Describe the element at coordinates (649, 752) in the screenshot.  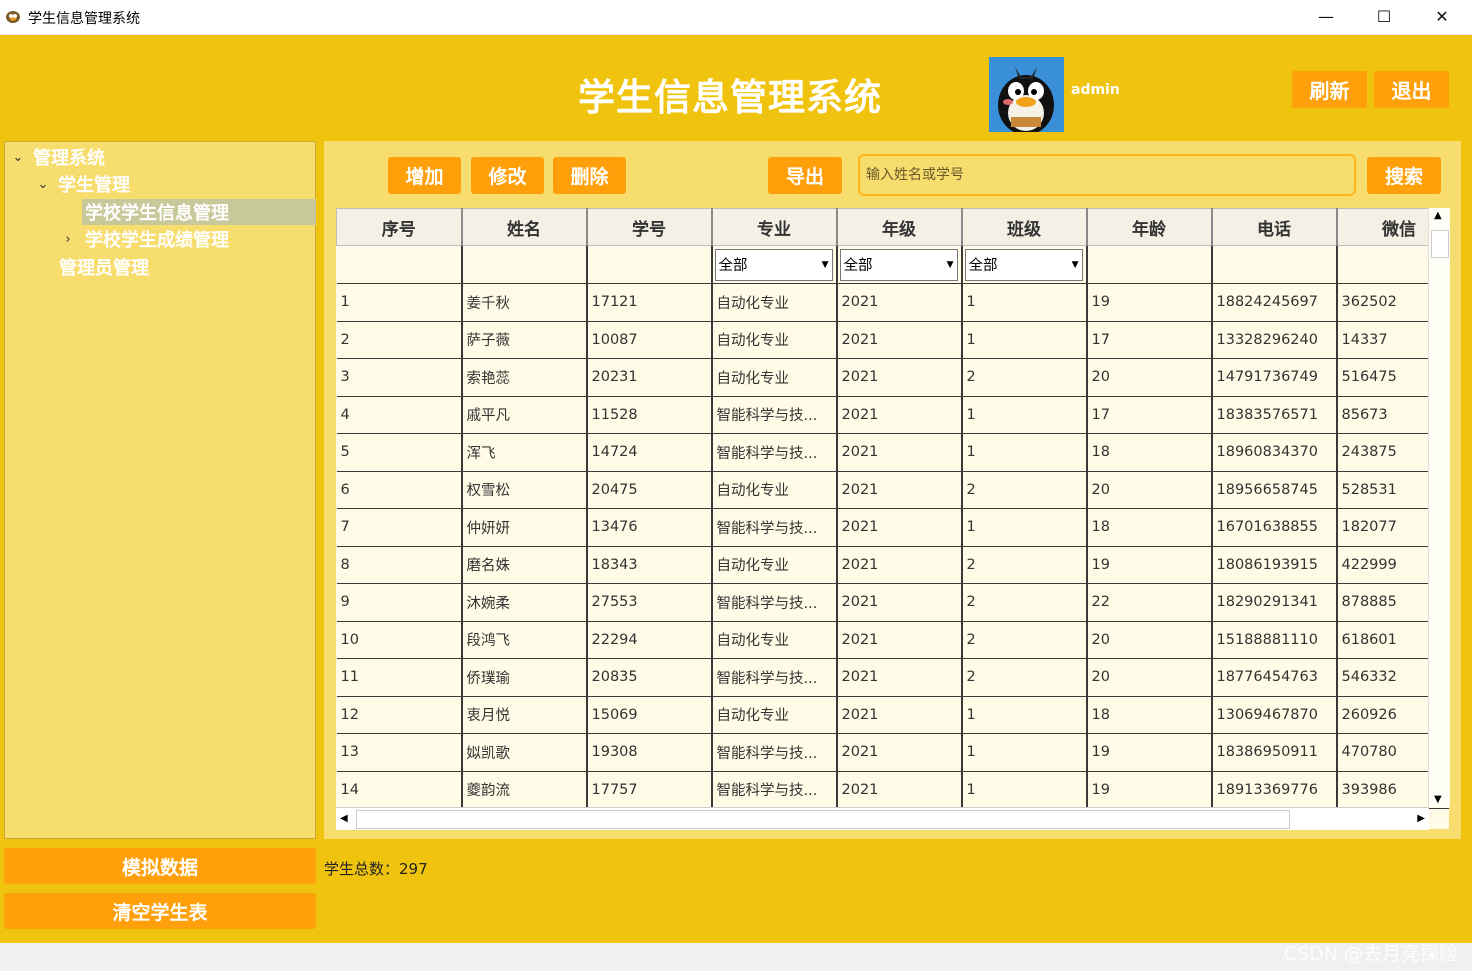
I see `cell-student-id: 19308` at that location.